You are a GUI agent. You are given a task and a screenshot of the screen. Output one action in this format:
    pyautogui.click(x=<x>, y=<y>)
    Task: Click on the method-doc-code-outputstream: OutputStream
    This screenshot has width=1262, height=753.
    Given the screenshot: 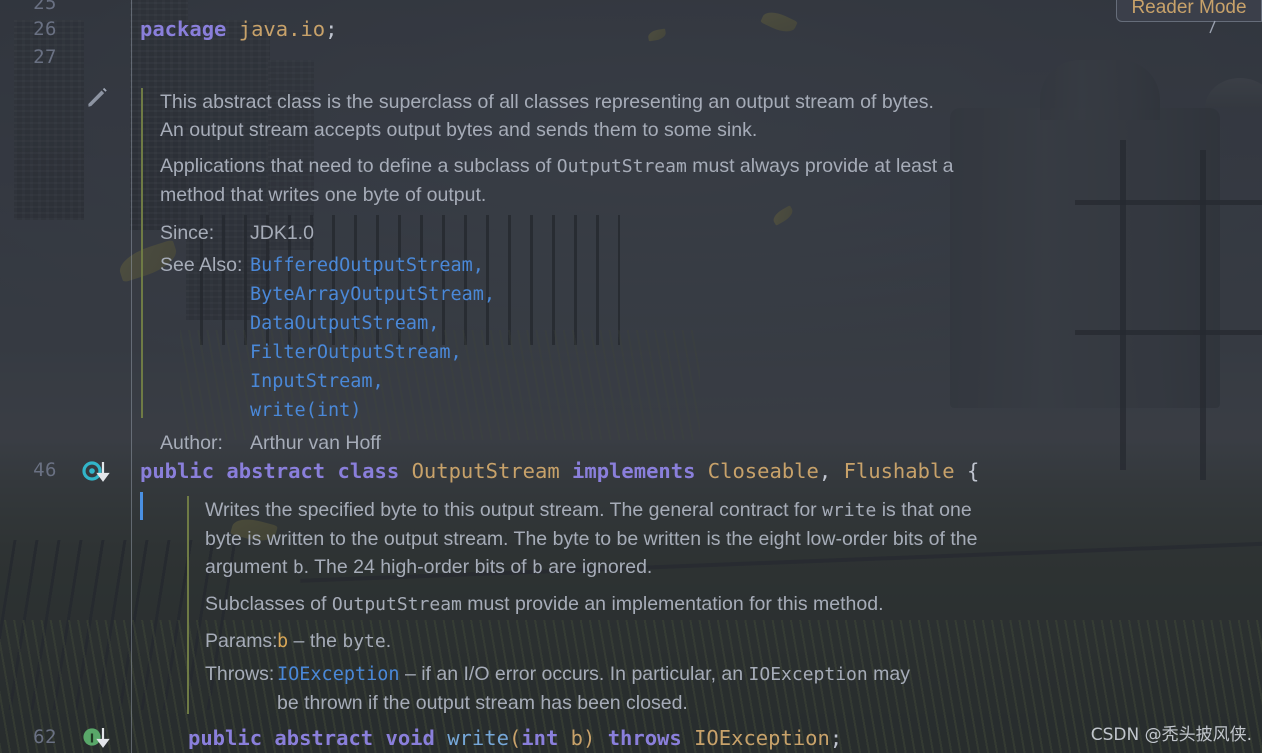 What is the action you would take?
    pyautogui.click(x=396, y=604)
    